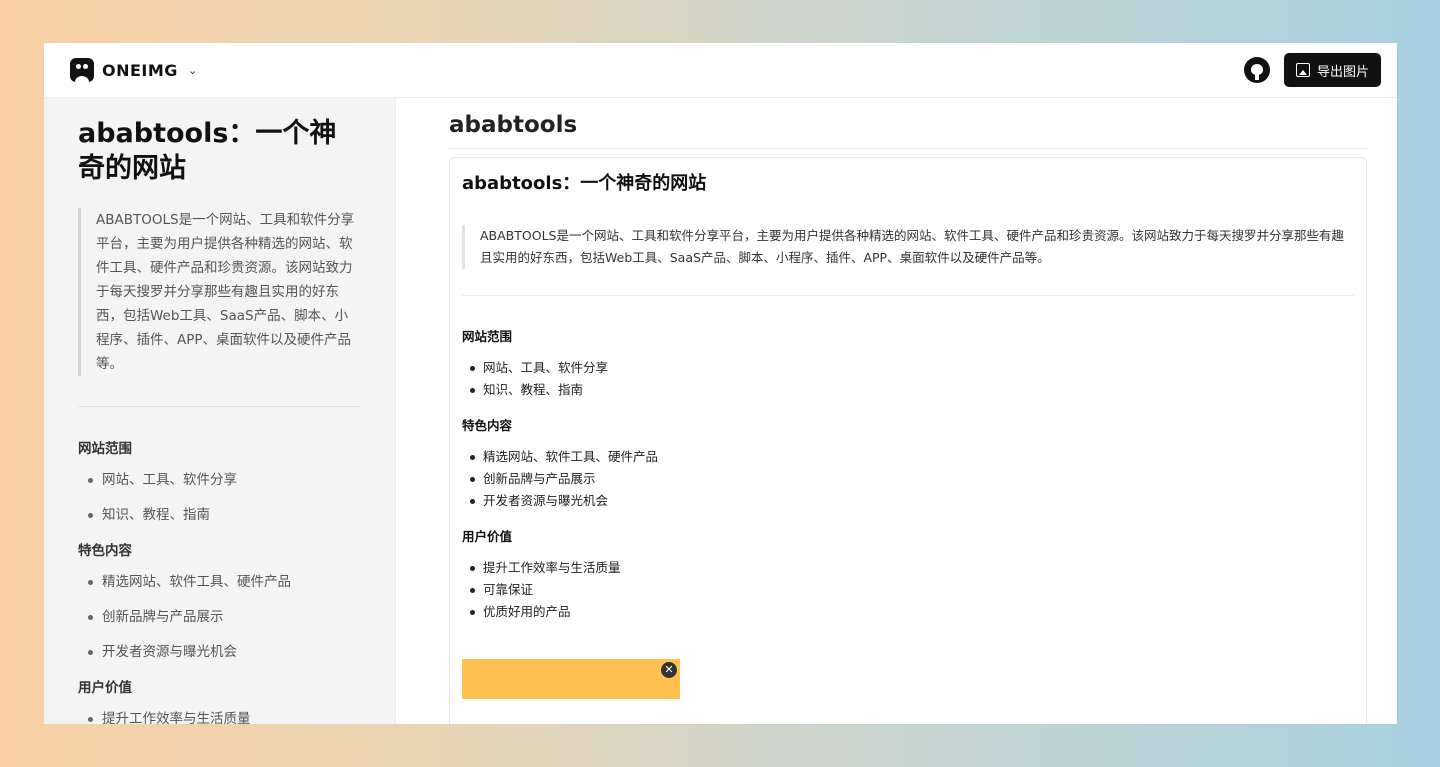  What do you see at coordinates (105, 449) in the screenshot?
I see `preview-section-heading: 网站范围` at bounding box center [105, 449].